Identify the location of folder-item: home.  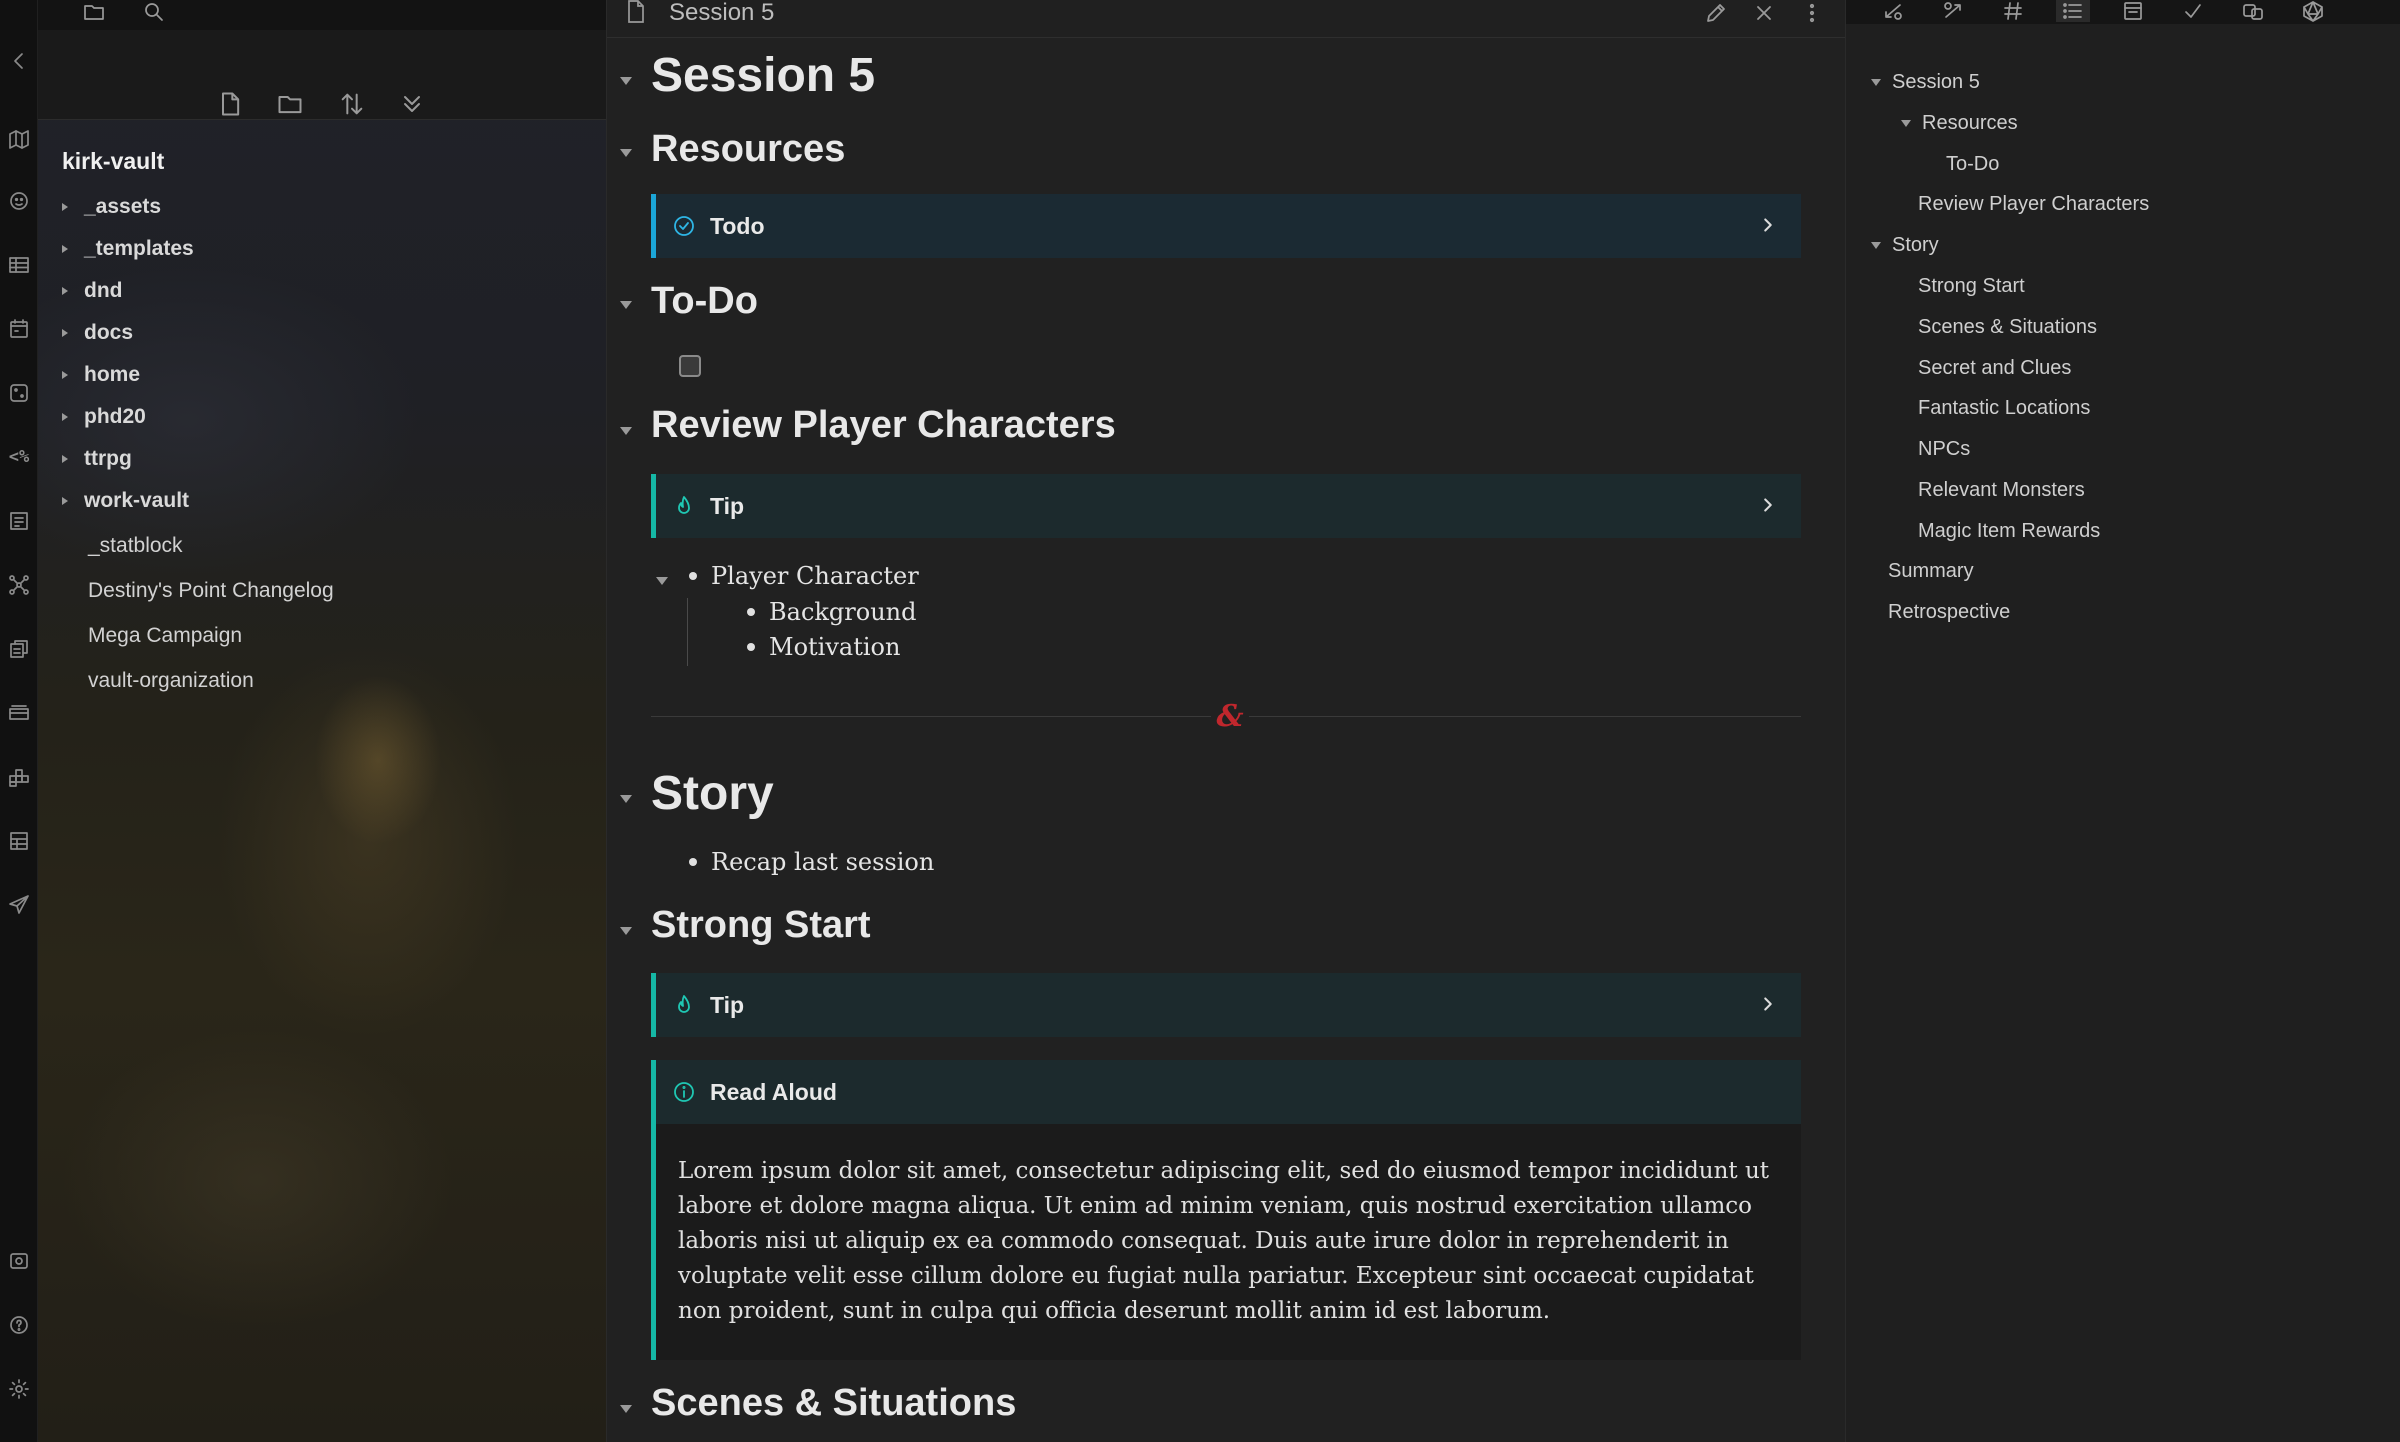
(89, 375).